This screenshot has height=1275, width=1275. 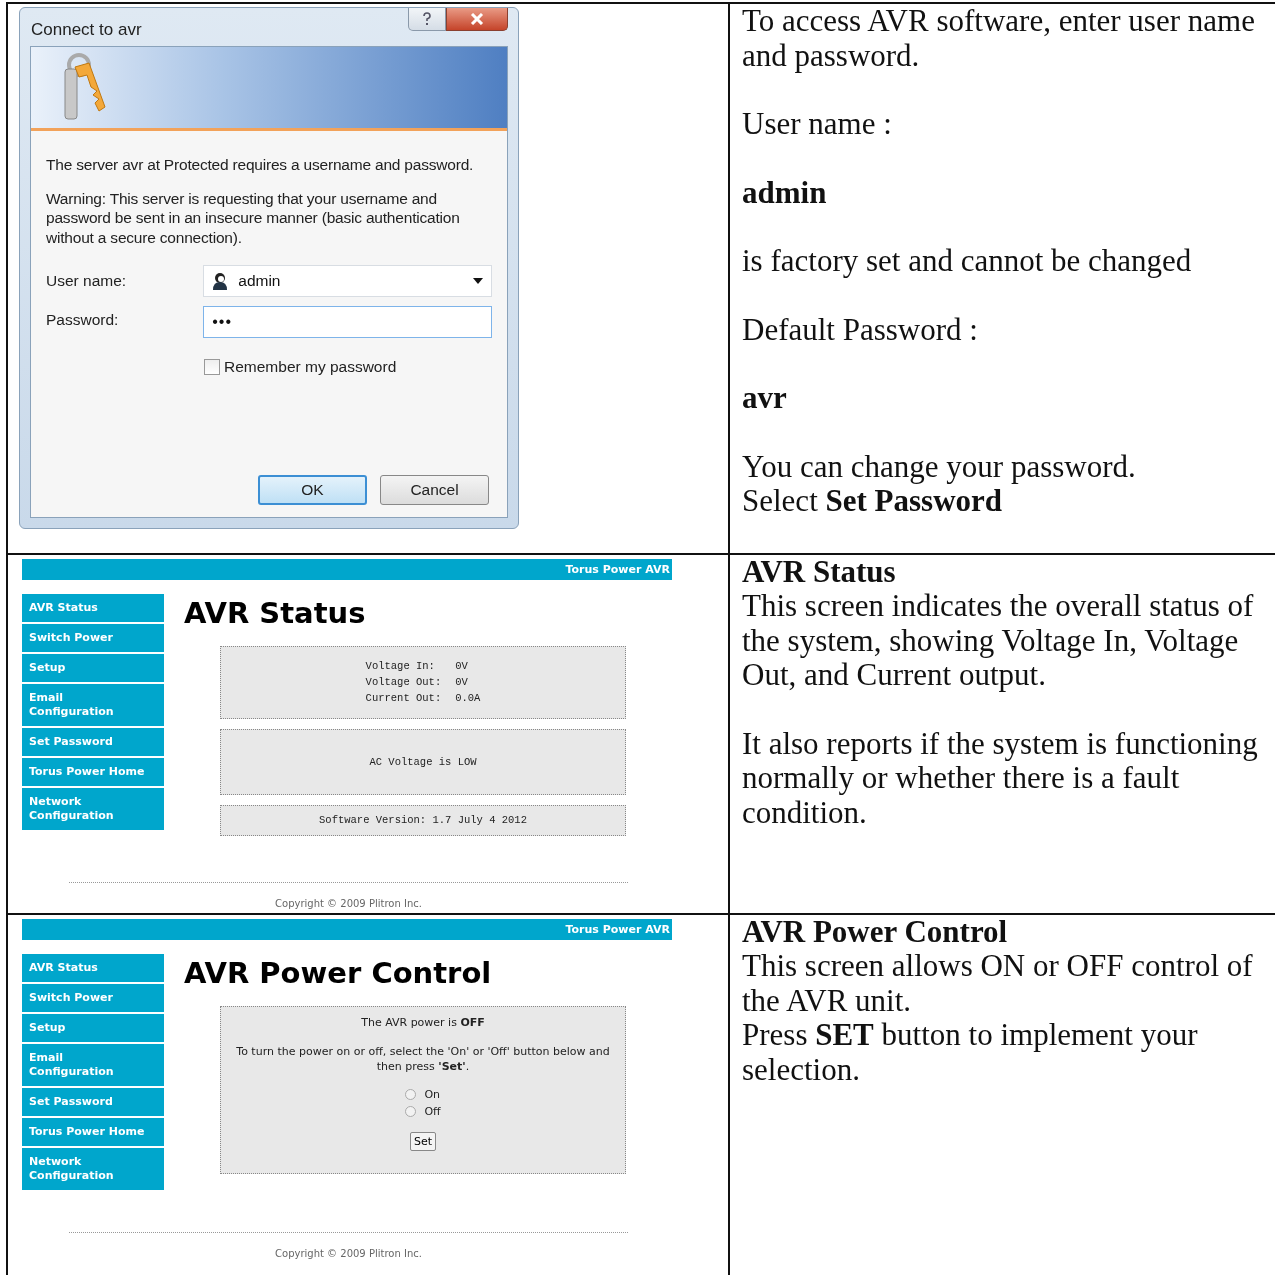 I want to click on dialog-title: Connect to avr, so click(x=86, y=30).